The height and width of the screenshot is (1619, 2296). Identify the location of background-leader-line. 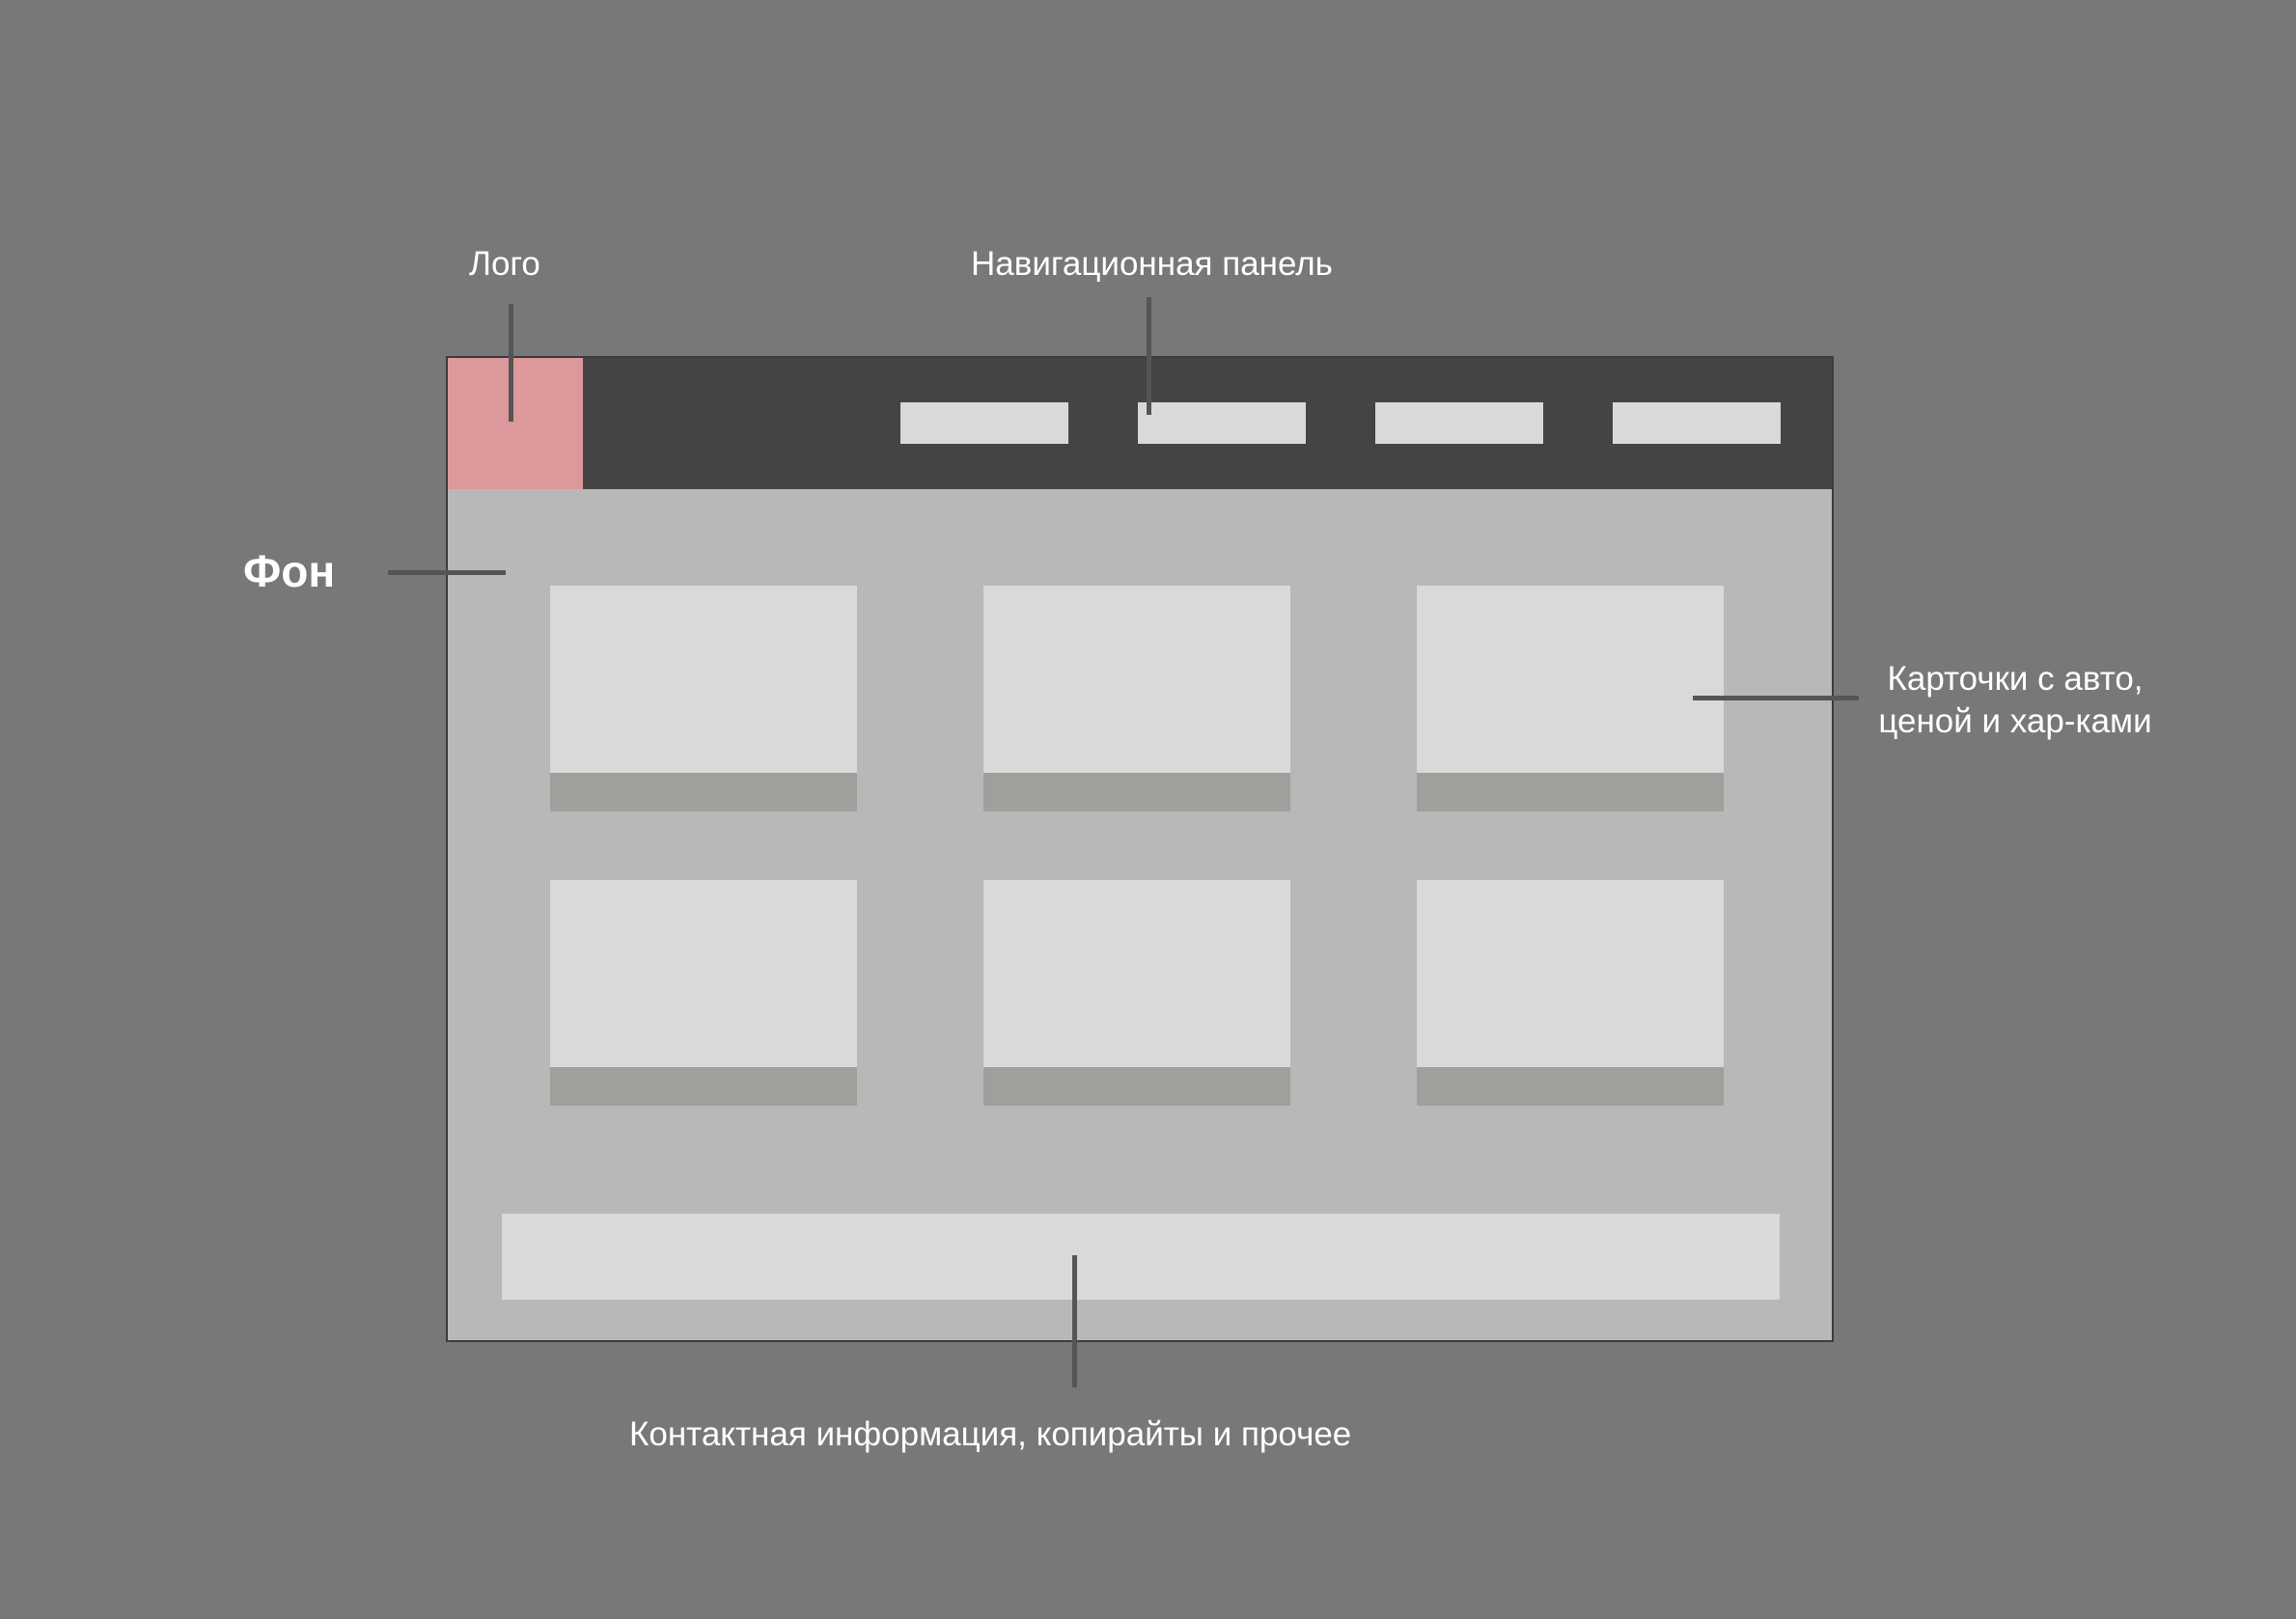
(447, 572).